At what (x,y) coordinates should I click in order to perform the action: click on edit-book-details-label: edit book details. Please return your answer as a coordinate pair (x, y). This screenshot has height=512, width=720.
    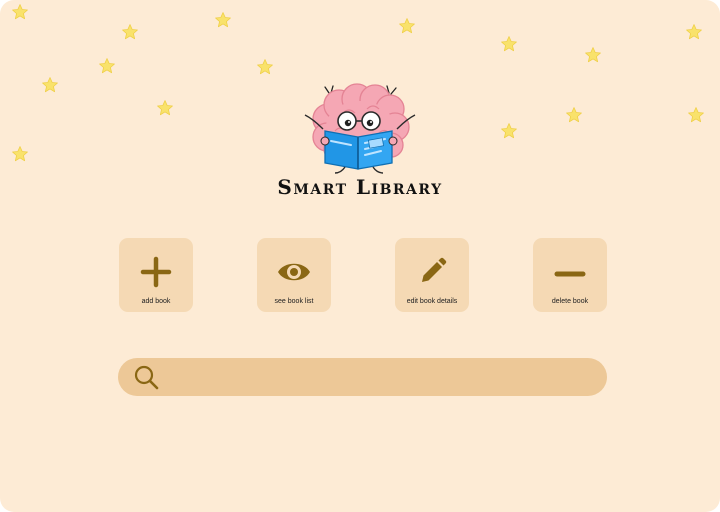
    Looking at the image, I should click on (432, 301).